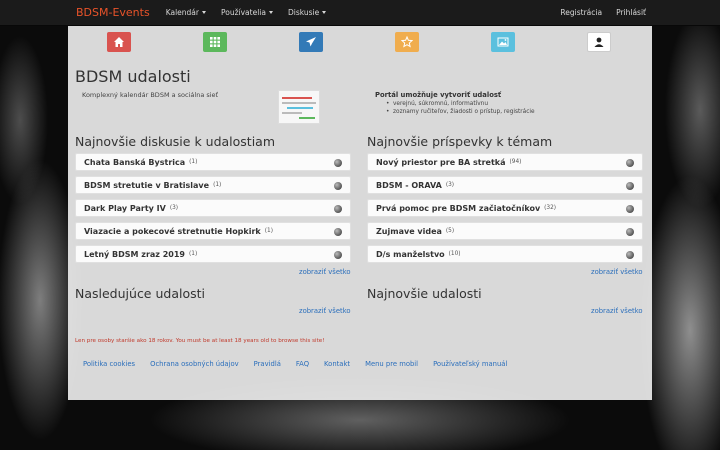 The image size is (720, 450). Describe the element at coordinates (360, 43) in the screenshot. I see `icon-bar` at that location.